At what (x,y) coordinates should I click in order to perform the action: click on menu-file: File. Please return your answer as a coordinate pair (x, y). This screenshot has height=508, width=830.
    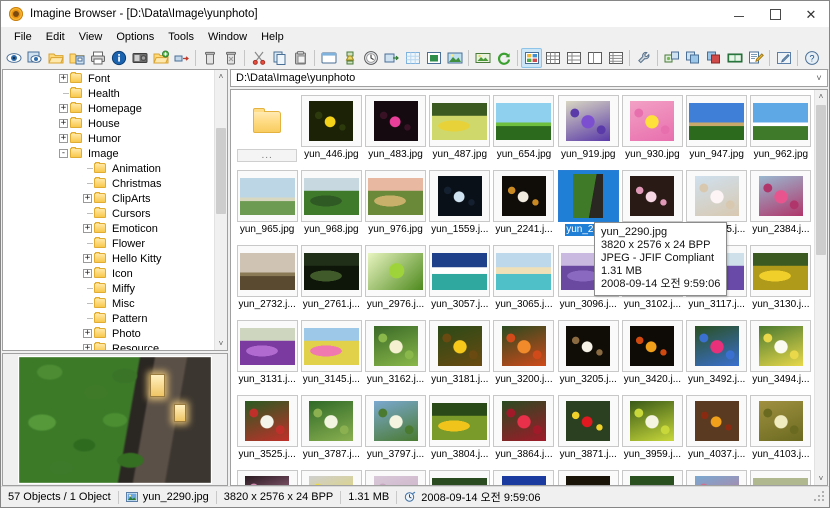
    Looking at the image, I should click on (23, 37).